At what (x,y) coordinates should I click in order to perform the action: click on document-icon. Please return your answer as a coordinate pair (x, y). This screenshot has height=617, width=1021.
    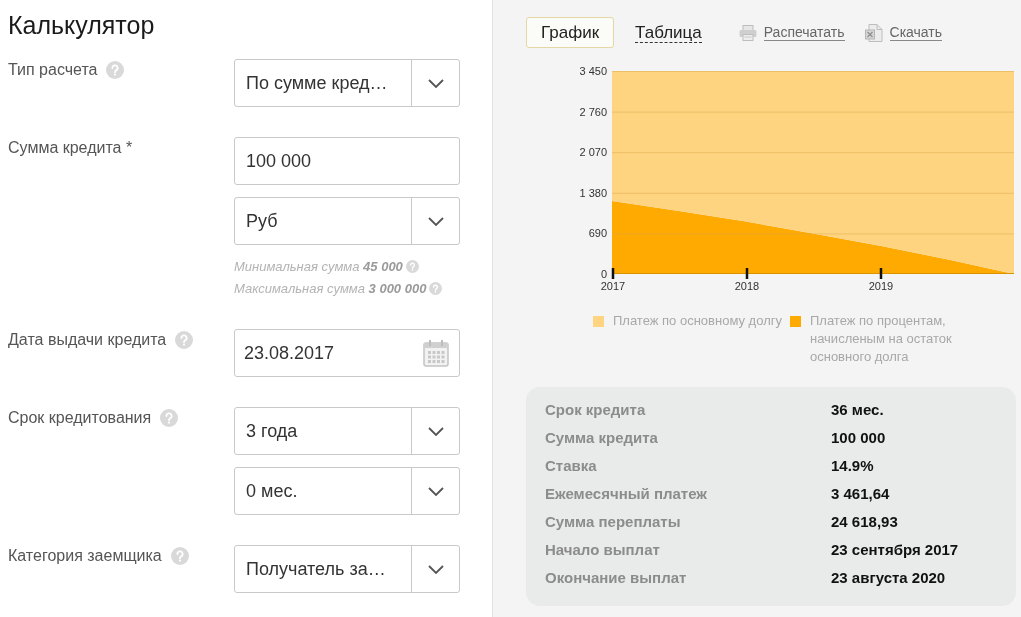
    Looking at the image, I should click on (873, 32).